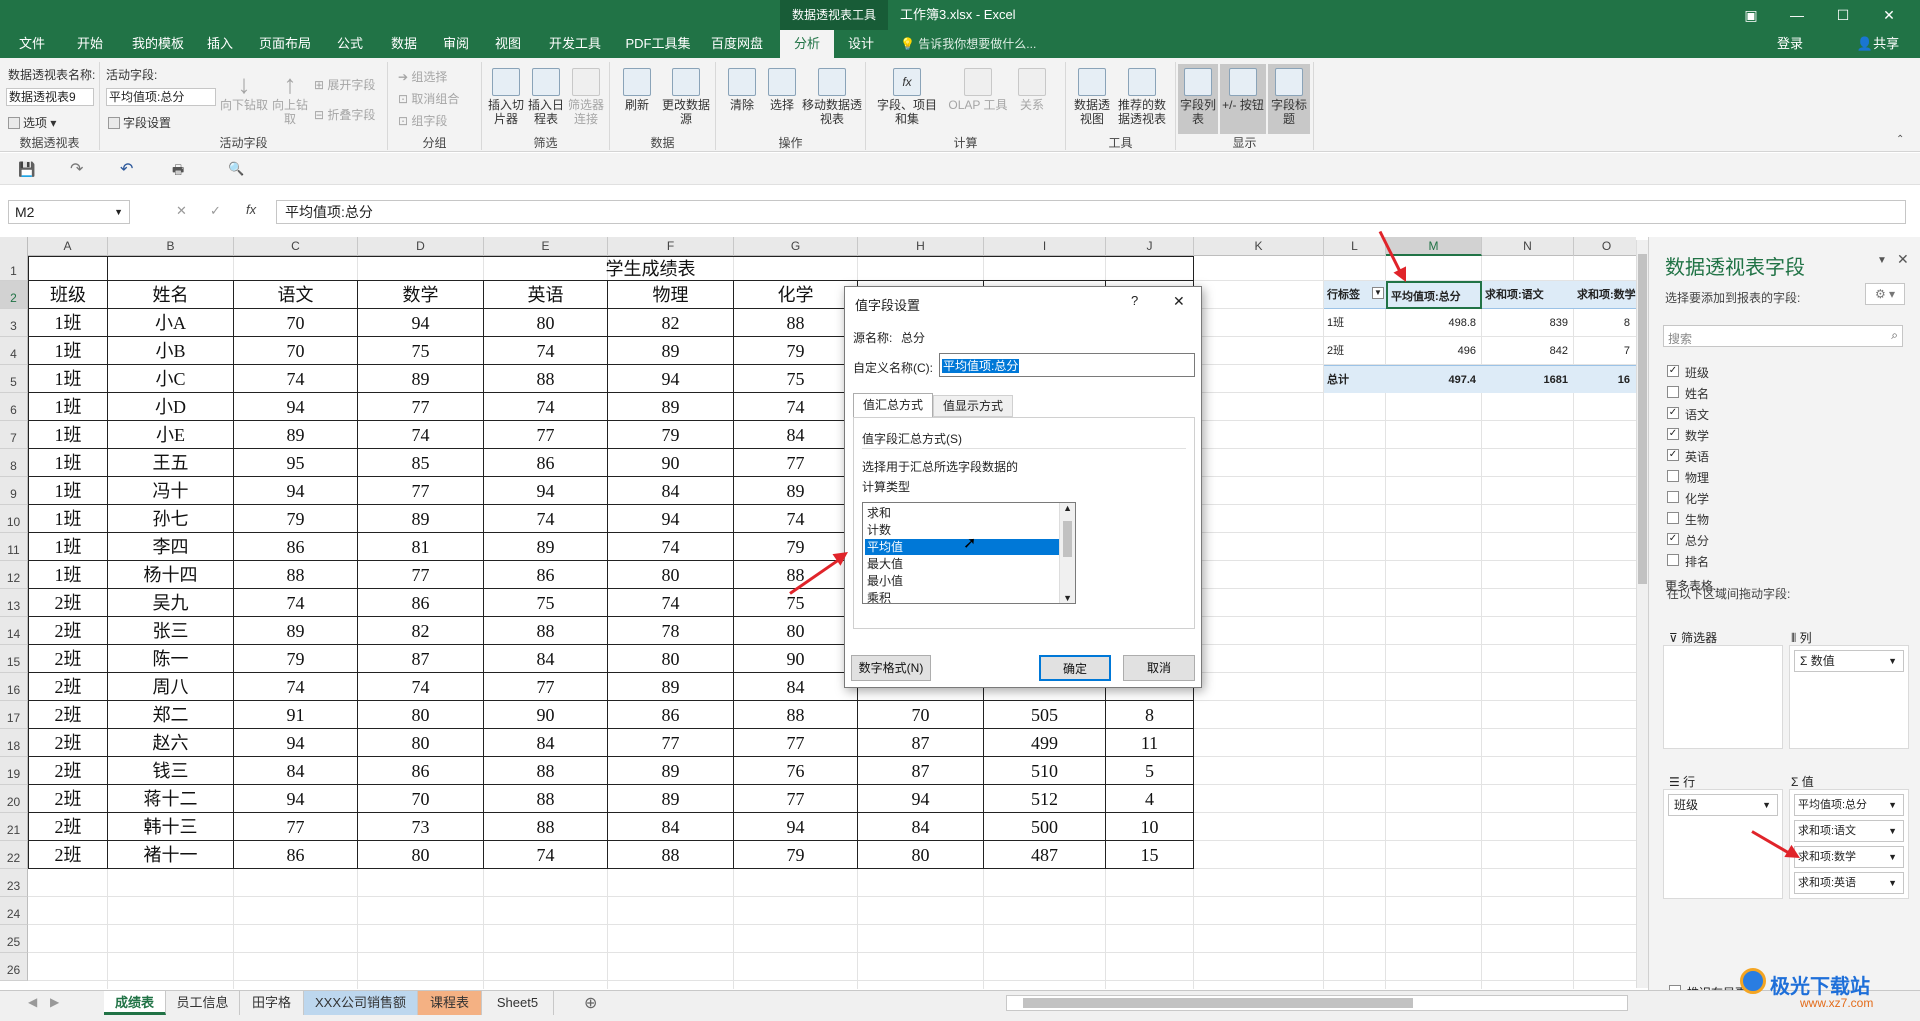 The height and width of the screenshot is (1021, 1920). Describe the element at coordinates (832, 97) in the screenshot. I see `move-pivot-button: 移动数据透视表` at that location.